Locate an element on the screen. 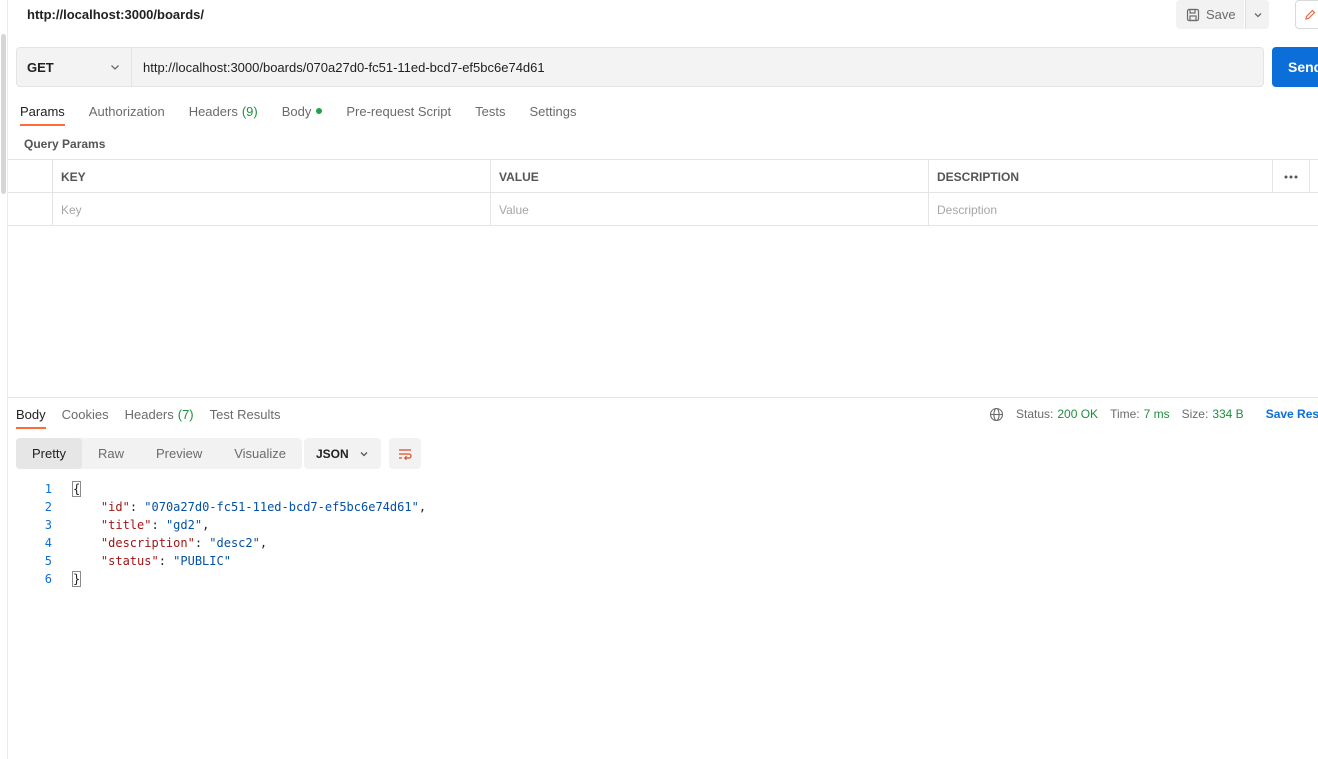 Image resolution: width=1318 pixels, height=759 pixels. pane-divider is located at coordinates (663, 397).